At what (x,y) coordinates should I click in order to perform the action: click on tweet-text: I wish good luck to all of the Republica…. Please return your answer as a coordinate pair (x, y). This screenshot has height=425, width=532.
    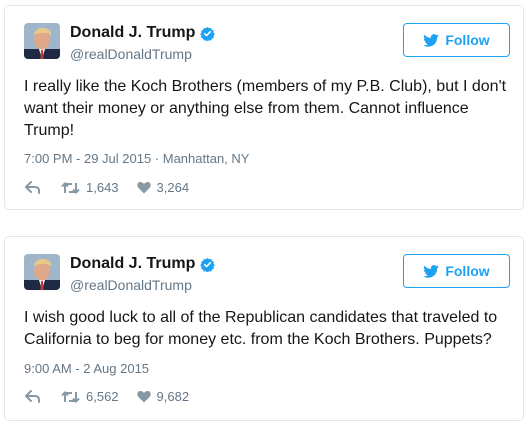
    Looking at the image, I should click on (261, 328).